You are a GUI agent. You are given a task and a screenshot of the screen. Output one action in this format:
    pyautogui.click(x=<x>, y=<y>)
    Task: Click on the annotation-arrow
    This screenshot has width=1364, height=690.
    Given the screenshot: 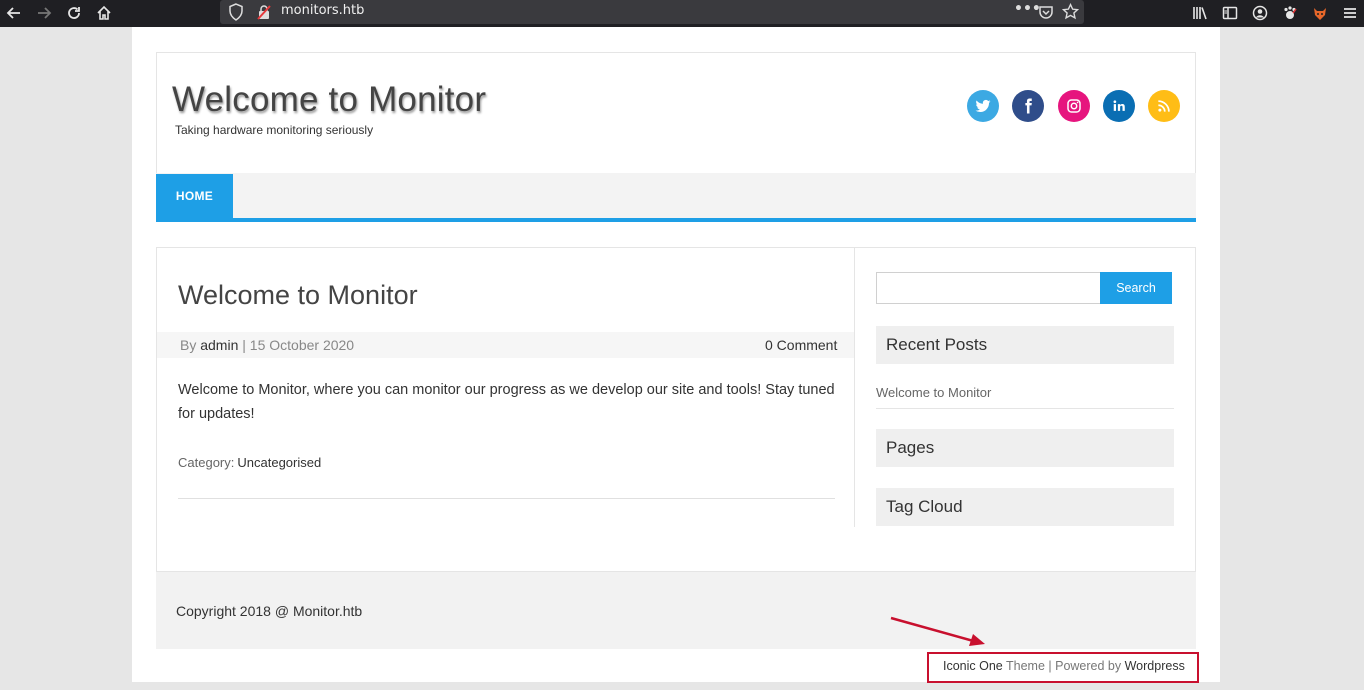 What is the action you would take?
    pyautogui.click(x=937, y=631)
    